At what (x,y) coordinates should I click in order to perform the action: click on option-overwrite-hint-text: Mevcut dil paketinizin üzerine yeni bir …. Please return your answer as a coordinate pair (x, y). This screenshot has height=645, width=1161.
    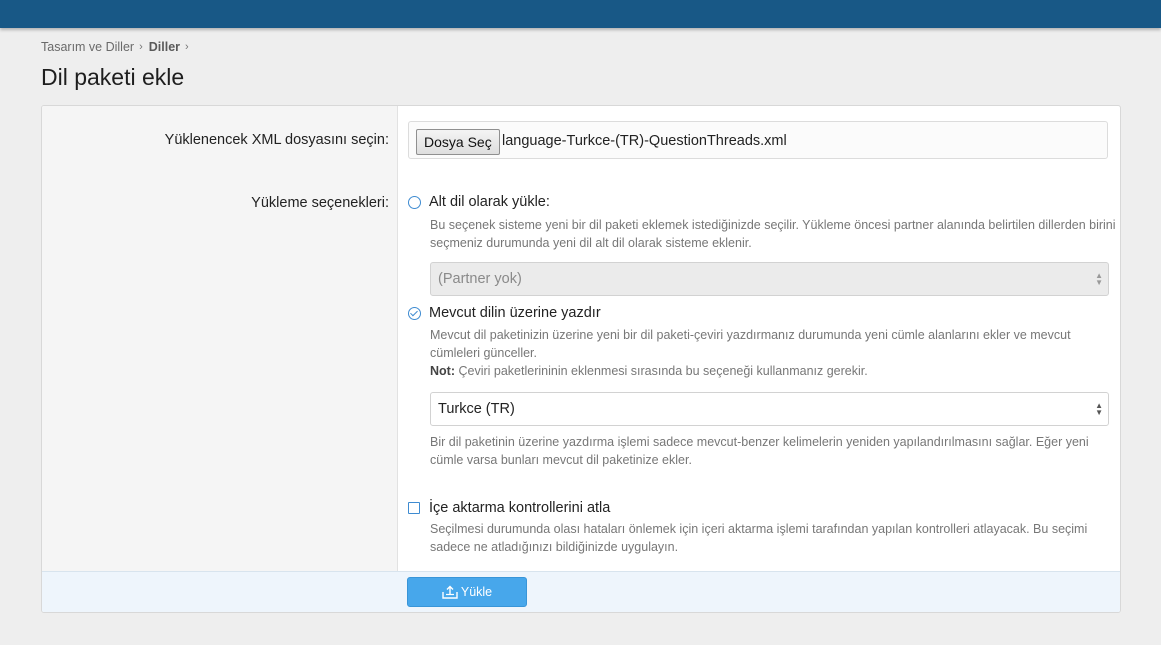
    Looking at the image, I should click on (750, 344).